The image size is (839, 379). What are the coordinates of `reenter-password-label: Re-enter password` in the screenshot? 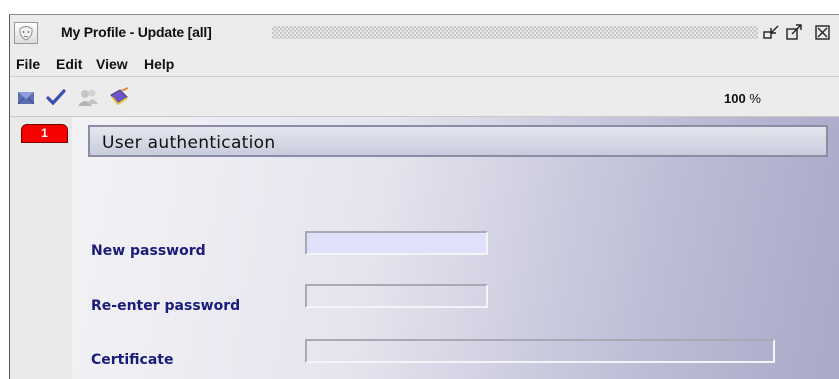 It's located at (166, 306).